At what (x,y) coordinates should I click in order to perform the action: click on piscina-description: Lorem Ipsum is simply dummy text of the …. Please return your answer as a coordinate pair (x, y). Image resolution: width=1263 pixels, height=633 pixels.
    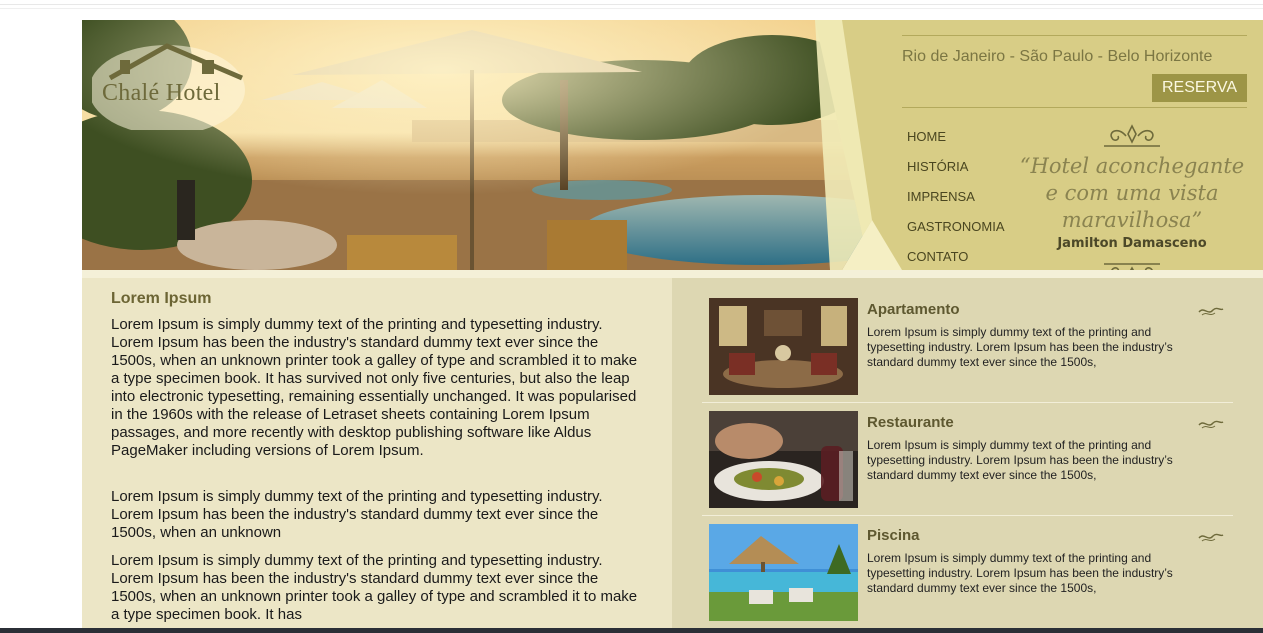
    Looking at the image, I should click on (1020, 573).